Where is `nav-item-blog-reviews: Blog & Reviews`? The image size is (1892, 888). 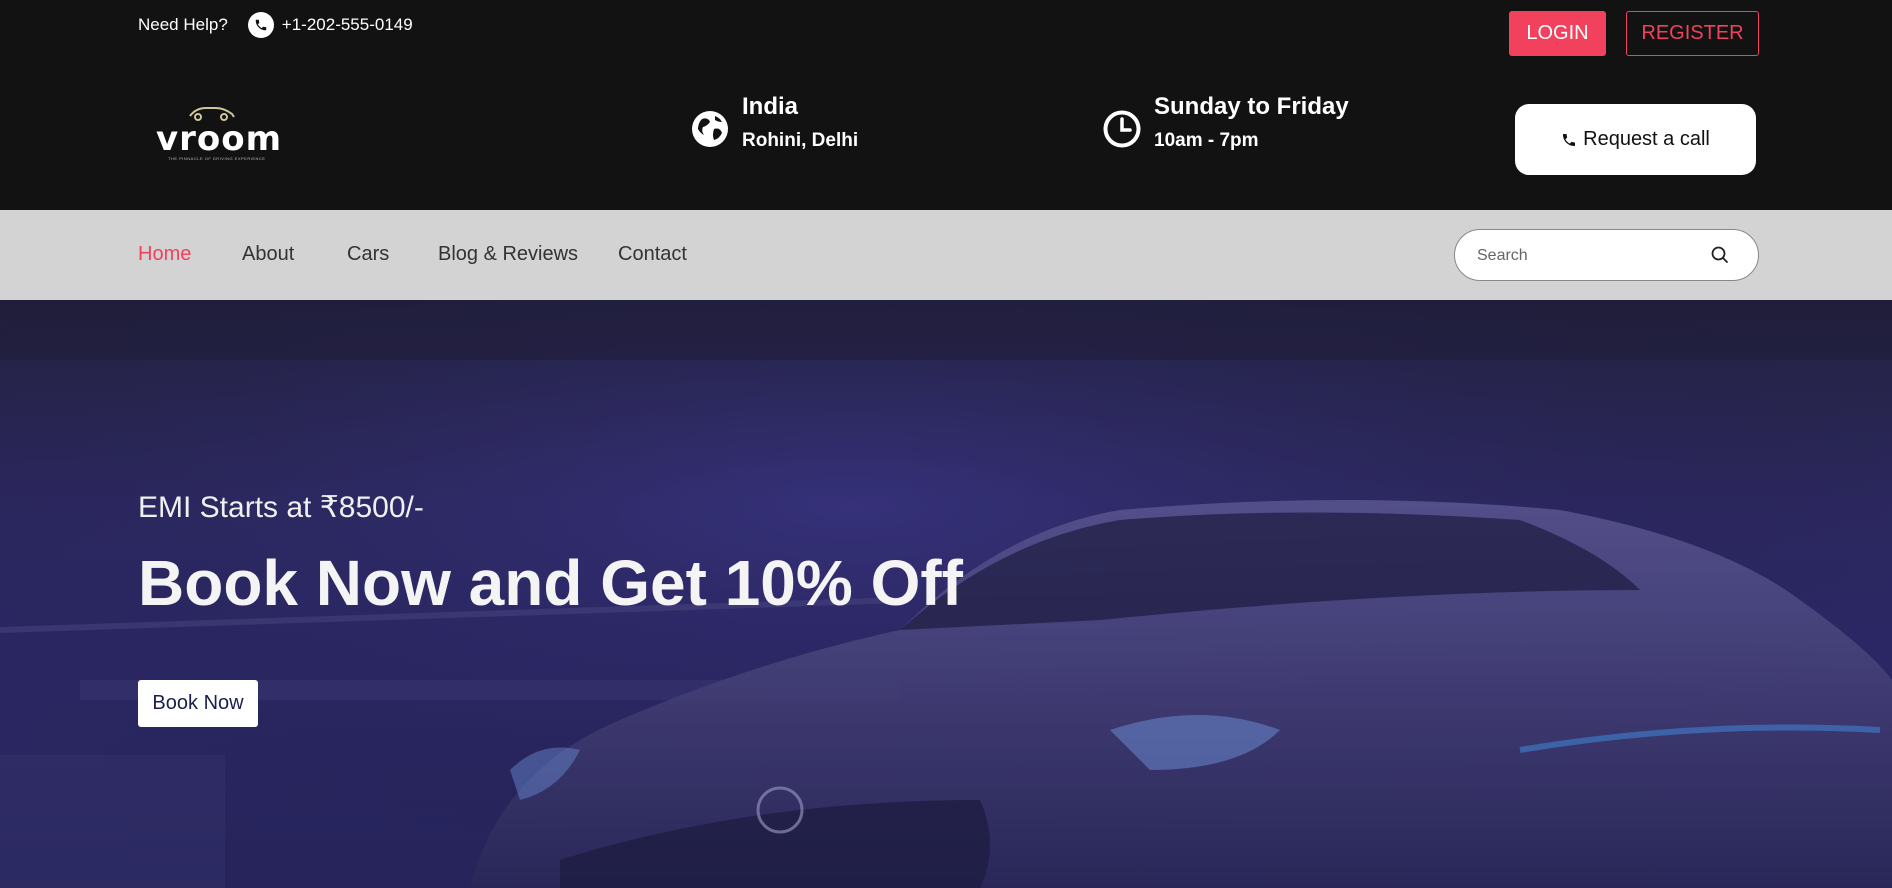 nav-item-blog-reviews: Blog & Reviews is located at coordinates (508, 254).